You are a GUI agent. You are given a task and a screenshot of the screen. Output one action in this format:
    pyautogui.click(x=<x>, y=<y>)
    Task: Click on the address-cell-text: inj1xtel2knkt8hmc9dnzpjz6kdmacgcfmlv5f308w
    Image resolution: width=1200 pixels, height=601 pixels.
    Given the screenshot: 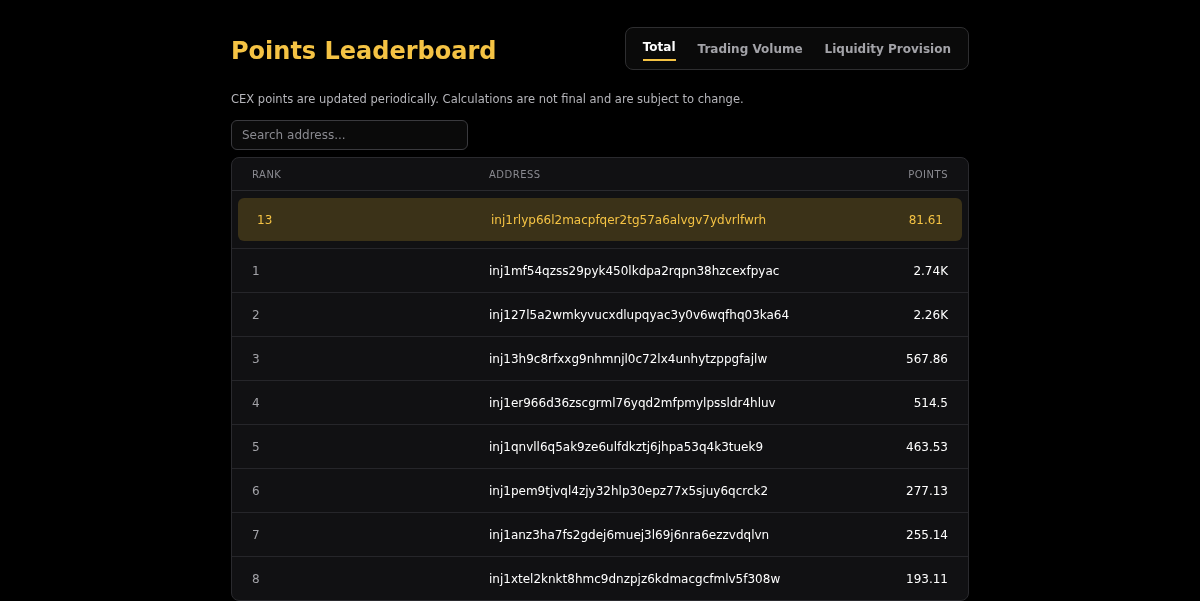 What is the action you would take?
    pyautogui.click(x=635, y=579)
    